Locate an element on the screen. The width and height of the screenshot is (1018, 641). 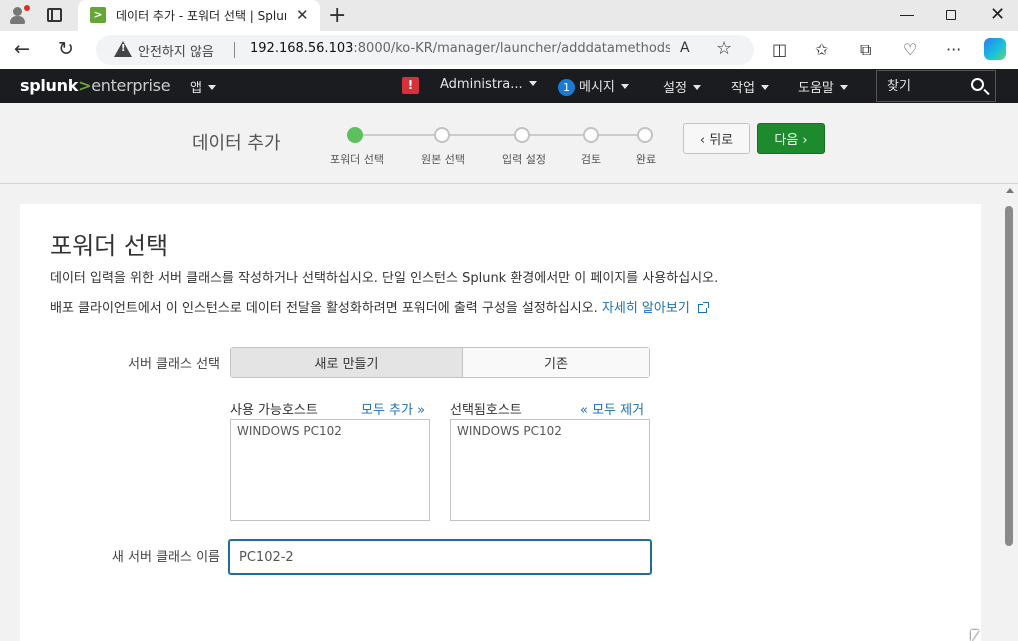
new-server-class-name-input is located at coordinates (440, 557).